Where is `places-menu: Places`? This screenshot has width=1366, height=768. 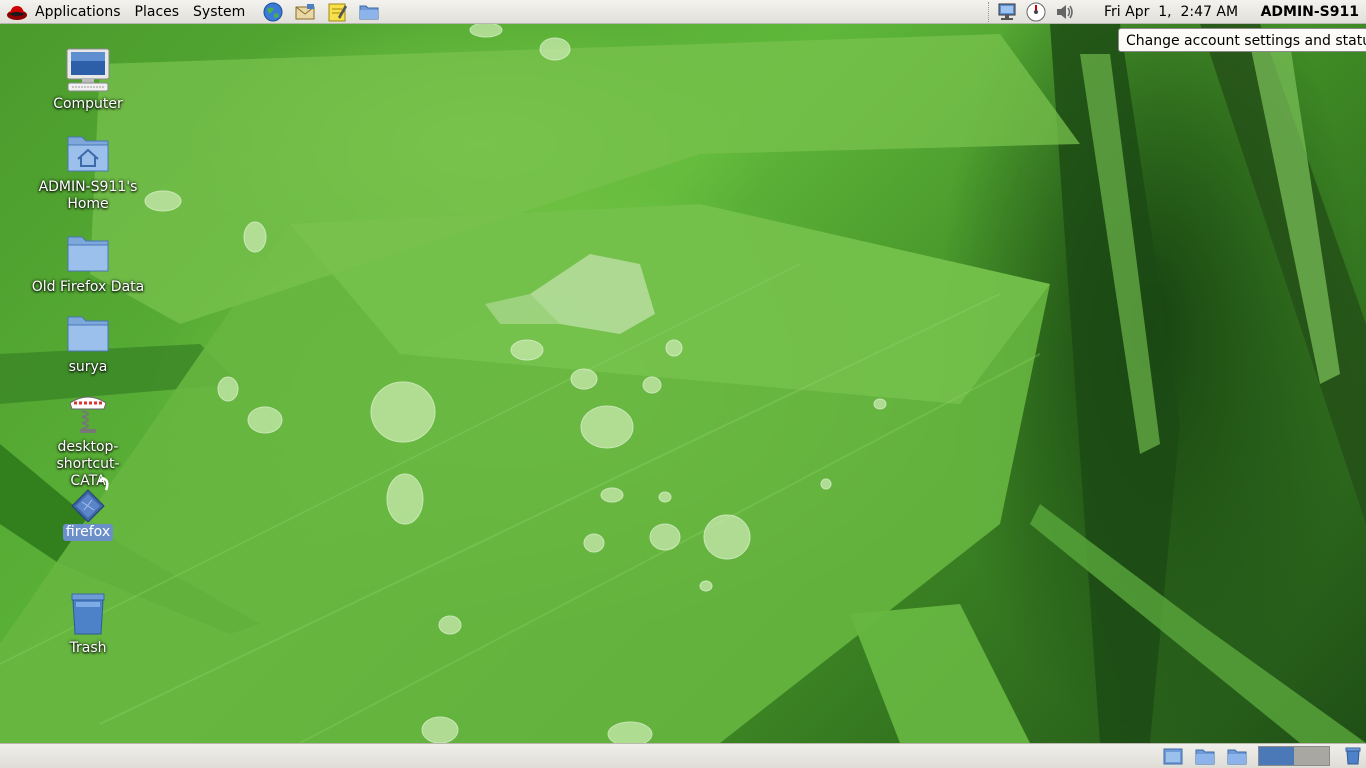 places-menu: Places is located at coordinates (157, 12).